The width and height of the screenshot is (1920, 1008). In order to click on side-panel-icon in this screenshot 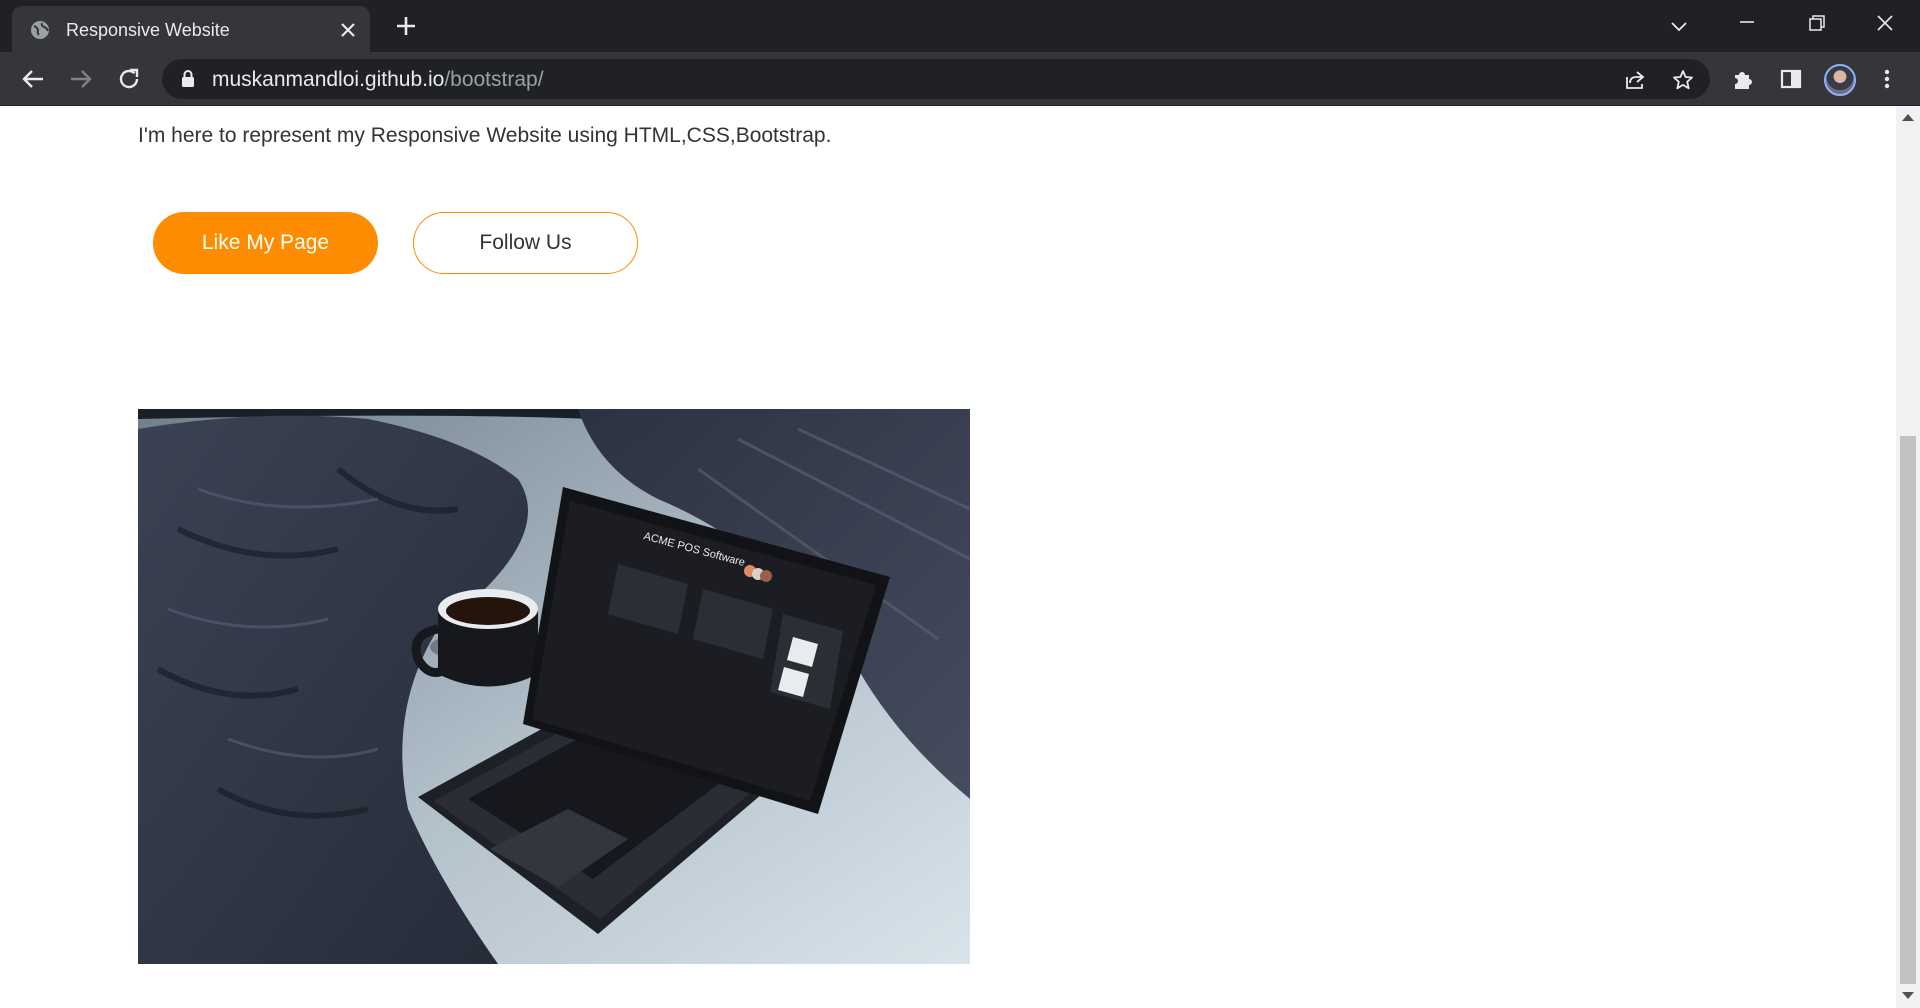, I will do `click(1791, 79)`.